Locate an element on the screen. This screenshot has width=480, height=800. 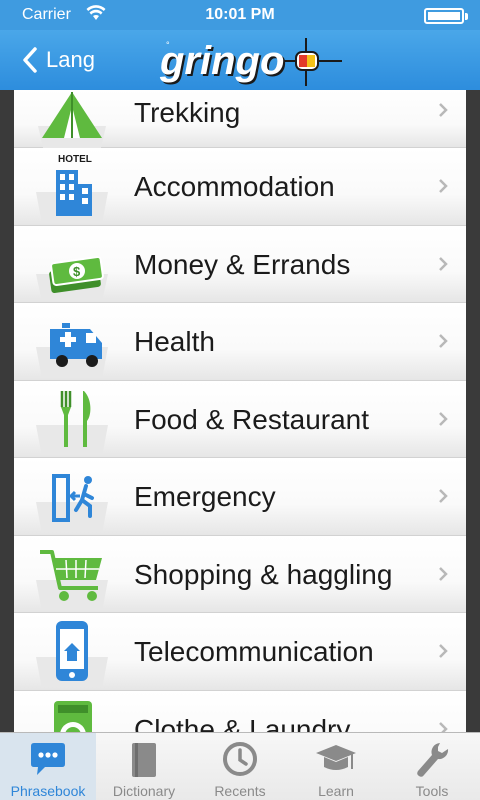
item-label: Telecommunication is located at coordinates (254, 651).